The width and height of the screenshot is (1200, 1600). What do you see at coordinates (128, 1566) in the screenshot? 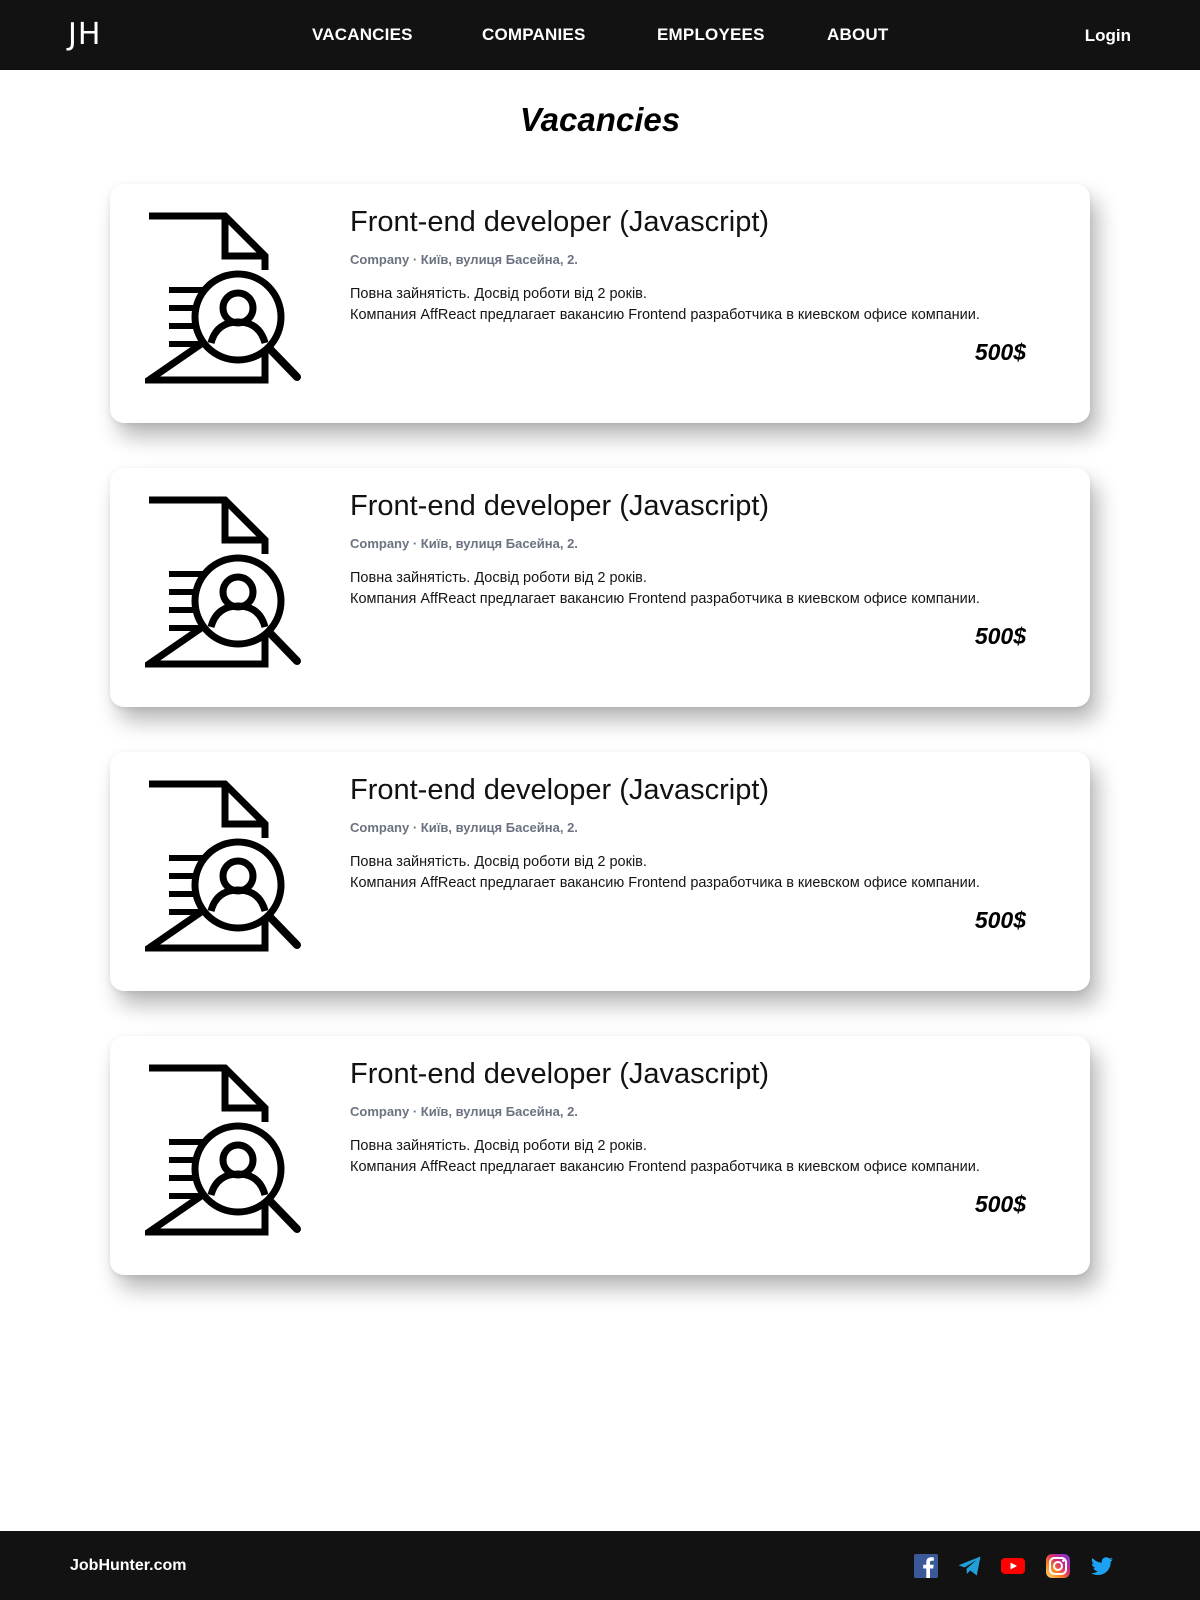
I see `footer-brand: JobHunter.com` at bounding box center [128, 1566].